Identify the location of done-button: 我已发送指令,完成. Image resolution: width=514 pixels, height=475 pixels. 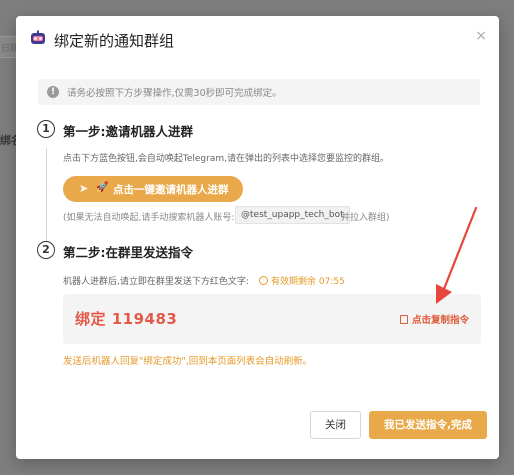
(428, 425).